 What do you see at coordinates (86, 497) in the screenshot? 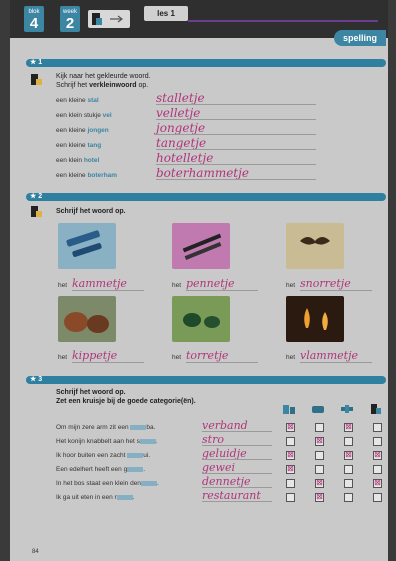
I see `sentence-part: Ik ga uit eten in een r` at bounding box center [86, 497].